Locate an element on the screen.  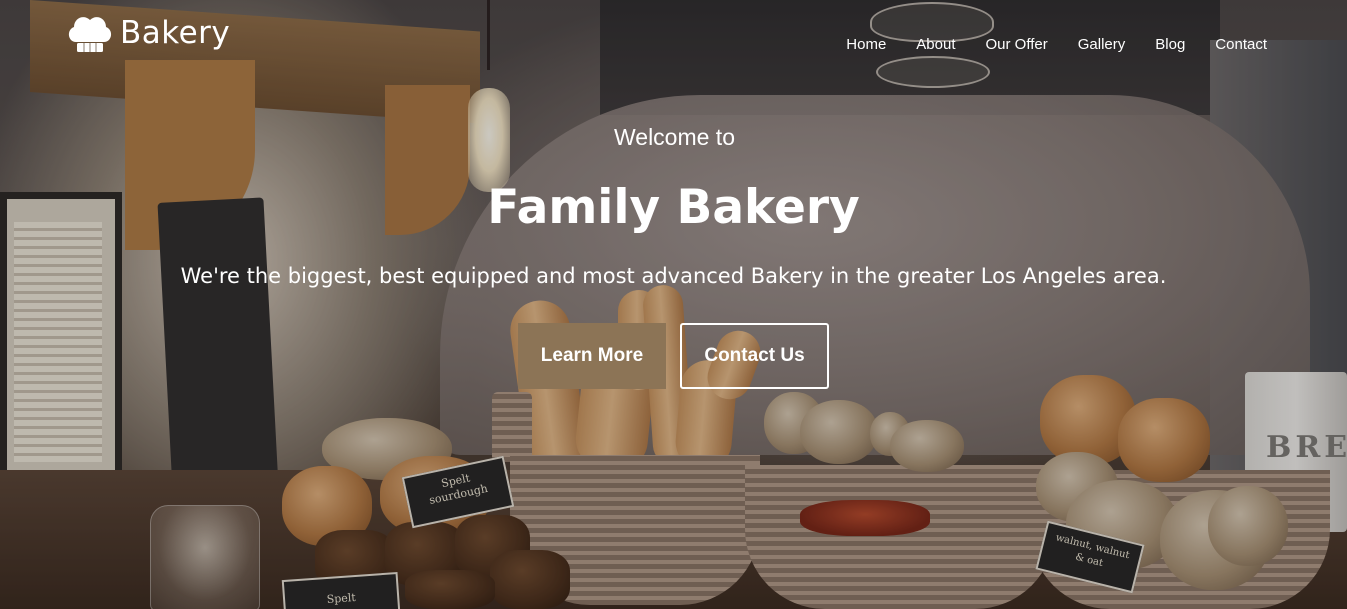
hero-welcome: Welcome to is located at coordinates (673, 137).